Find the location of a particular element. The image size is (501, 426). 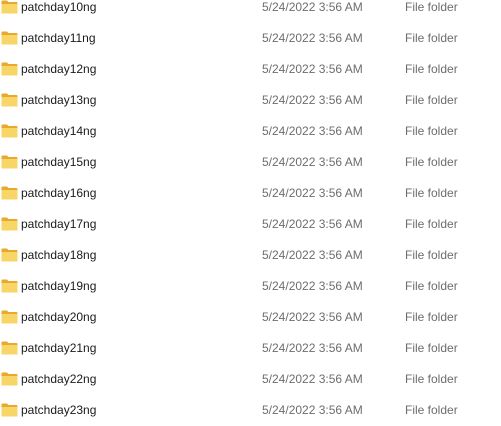

file-name: patchday23ng is located at coordinates (58, 410).